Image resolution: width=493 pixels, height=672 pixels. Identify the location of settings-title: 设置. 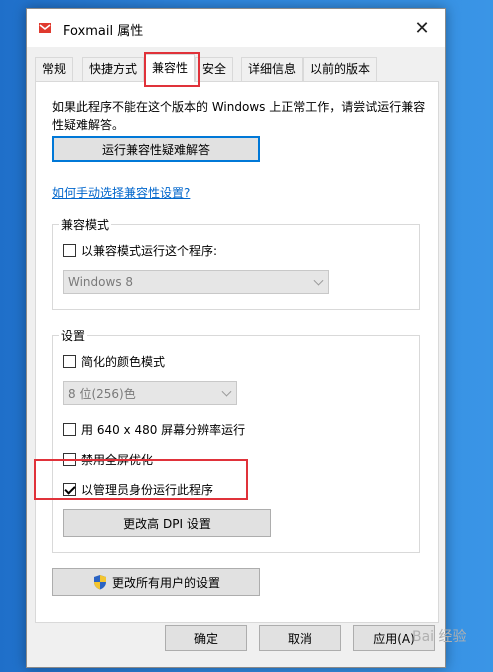
(73, 335).